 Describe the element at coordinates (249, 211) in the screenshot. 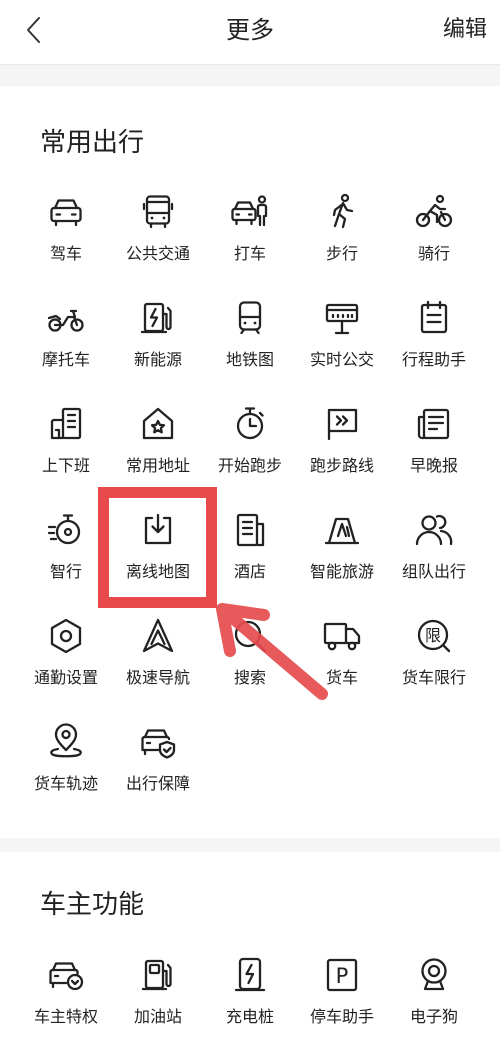

I see `taxi-icon` at that location.